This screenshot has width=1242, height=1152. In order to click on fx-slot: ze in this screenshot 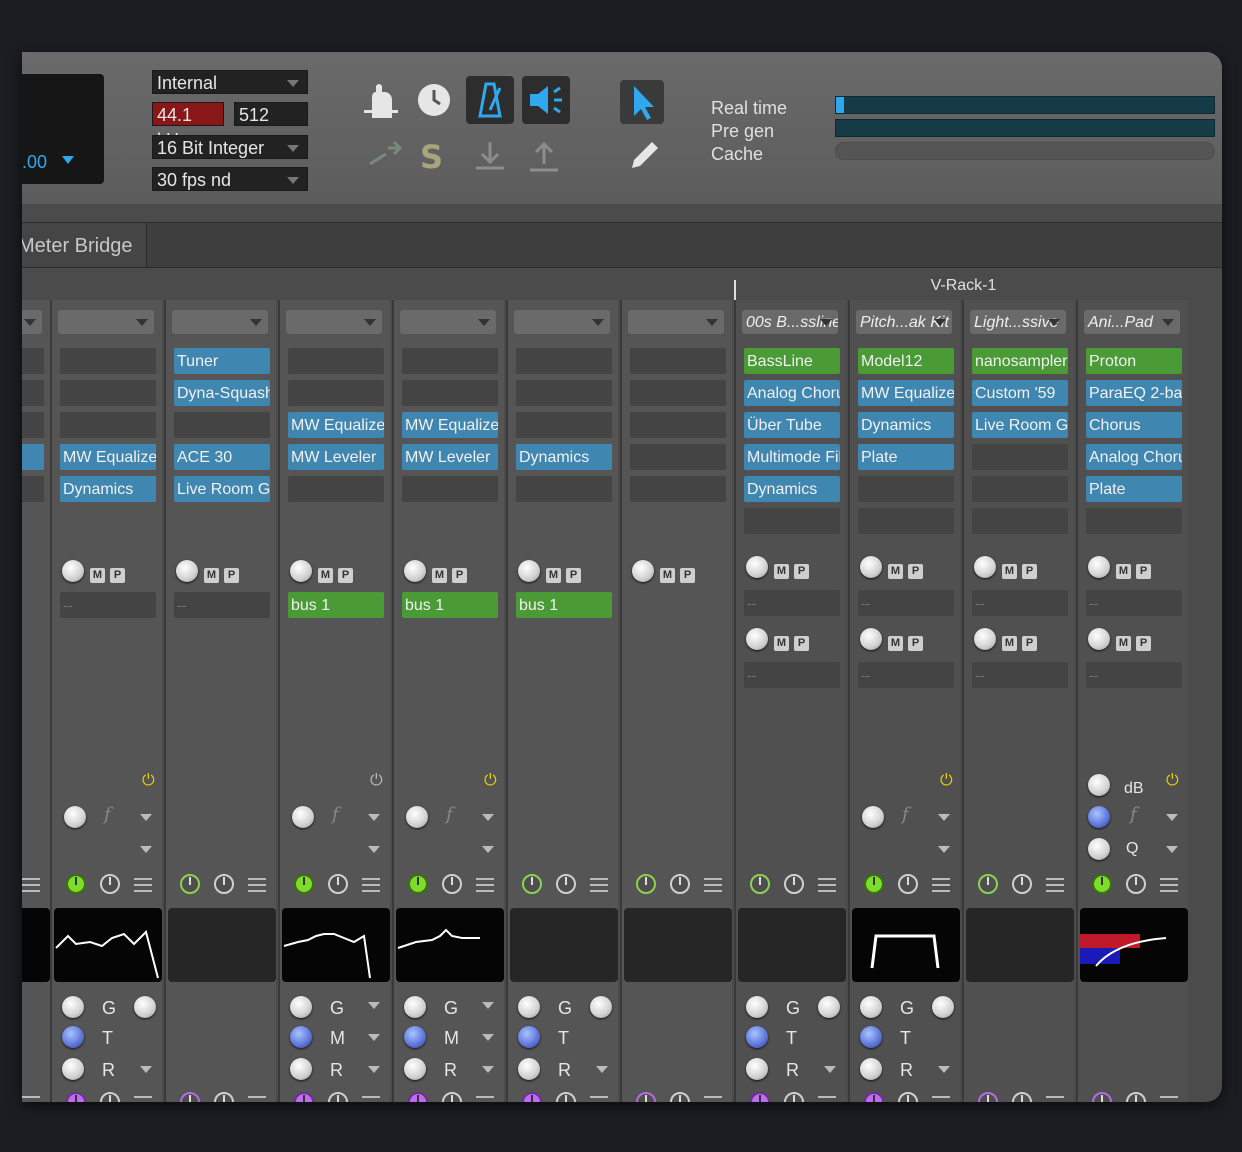, I will do `click(33, 457)`.